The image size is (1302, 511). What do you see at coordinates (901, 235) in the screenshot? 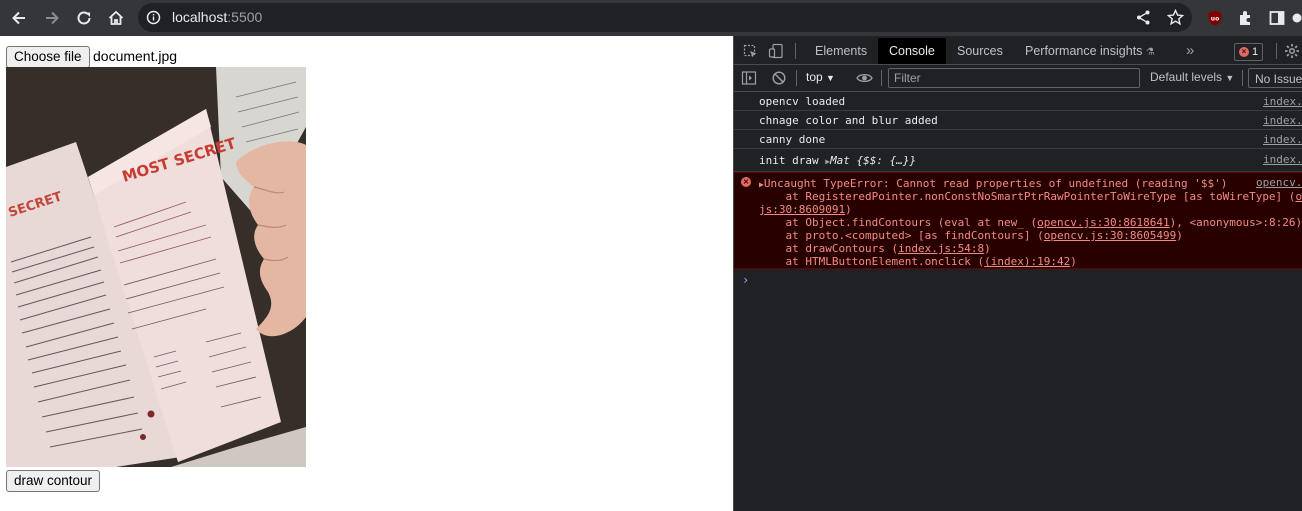
I see `stack-text: at proto.<computed> [as findContours] (` at bounding box center [901, 235].